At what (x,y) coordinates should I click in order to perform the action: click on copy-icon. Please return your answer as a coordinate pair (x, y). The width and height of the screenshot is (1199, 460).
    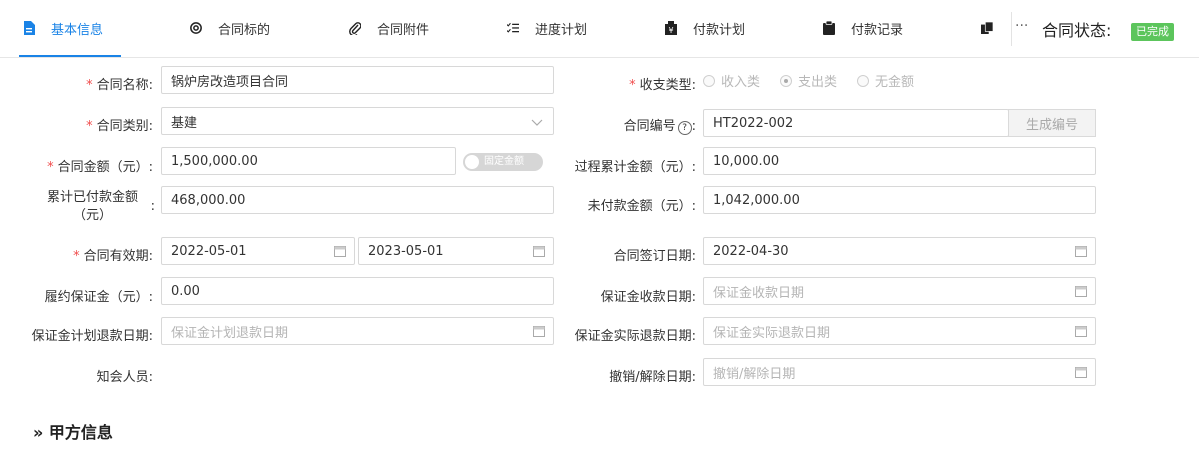
    Looking at the image, I should click on (987, 28).